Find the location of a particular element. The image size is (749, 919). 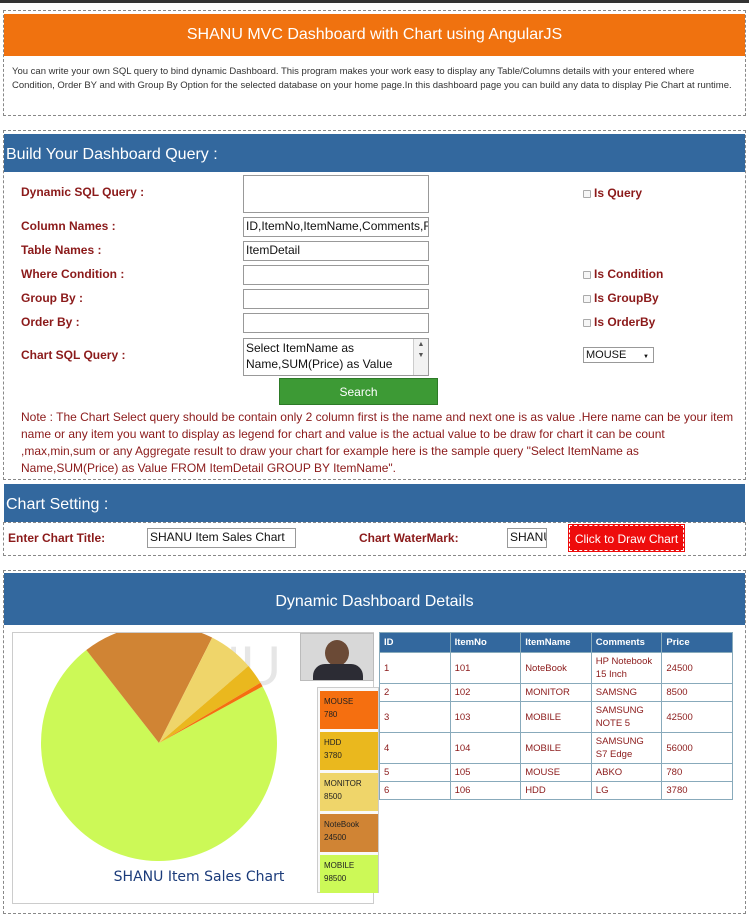

is-condition-checkbox is located at coordinates (587, 275).